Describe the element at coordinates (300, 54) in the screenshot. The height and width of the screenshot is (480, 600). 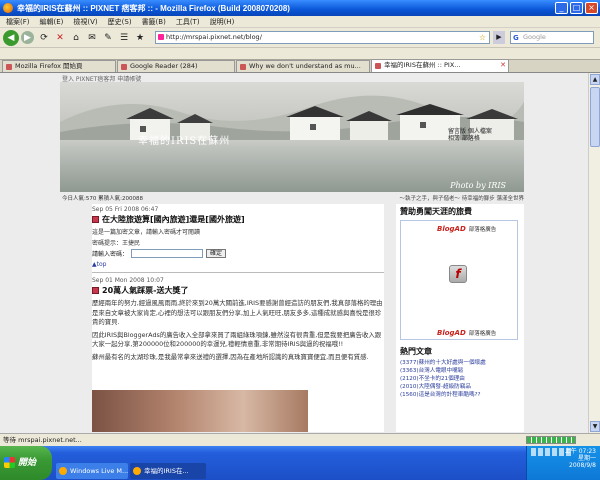
I see `bookmarks-toolbar` at that location.